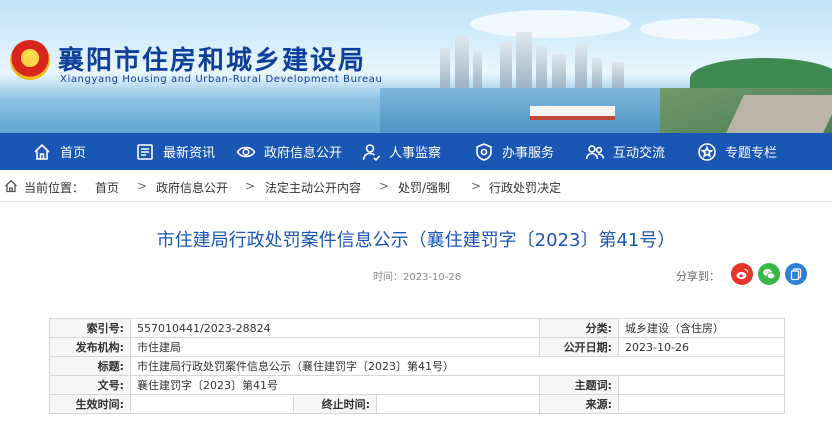 This screenshot has height=427, width=832. Describe the element at coordinates (579, 347) in the screenshot. I see `pubdate-label: 公开日期:` at that location.